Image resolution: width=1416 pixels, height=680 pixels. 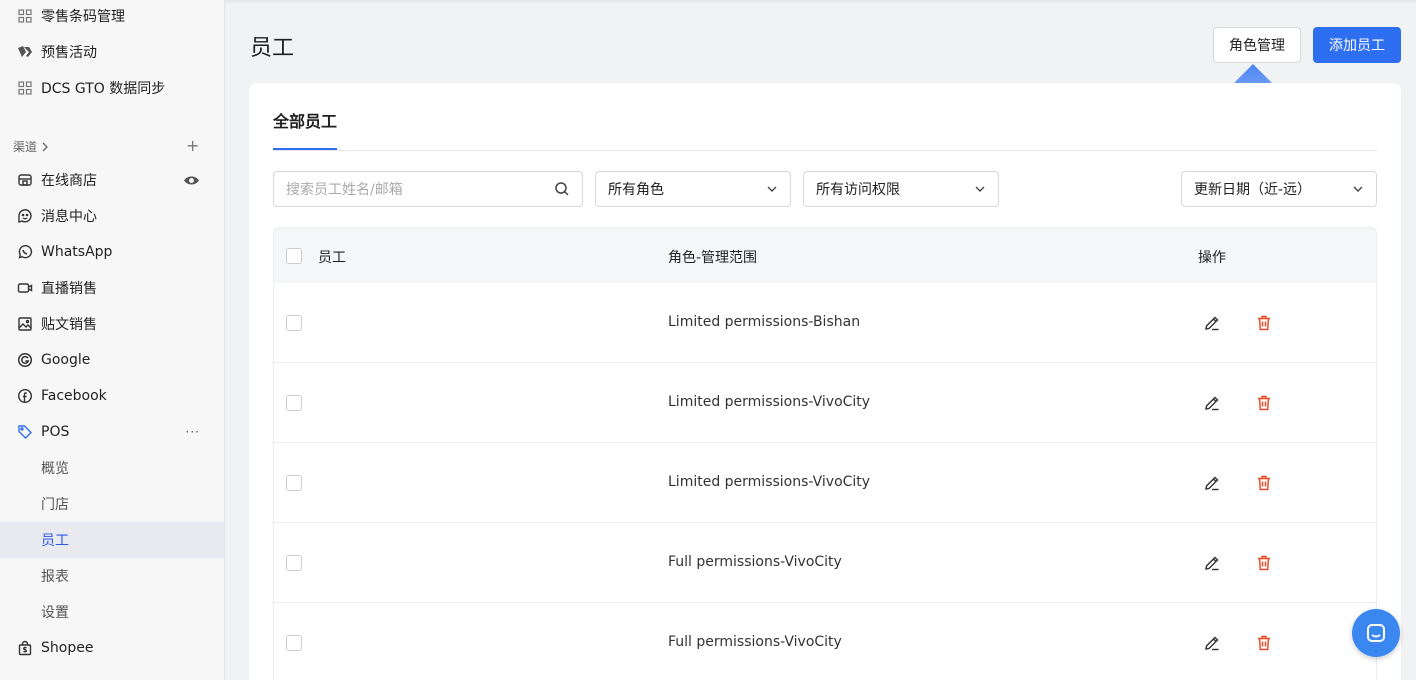 What do you see at coordinates (112, 52) in the screenshot?
I see `sidebar-item-presale: 预售活动` at bounding box center [112, 52].